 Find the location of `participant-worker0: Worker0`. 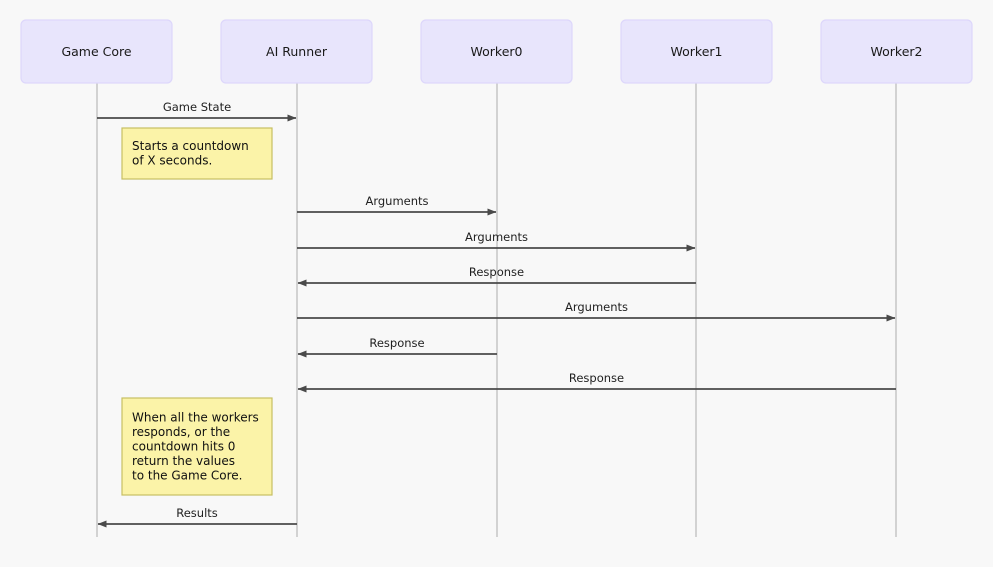

participant-worker0: Worker0 is located at coordinates (496, 51).